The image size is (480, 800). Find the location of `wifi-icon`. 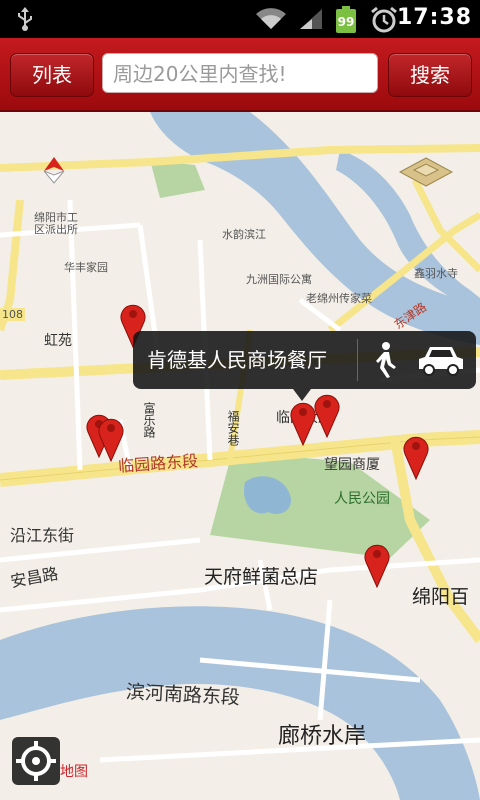

wifi-icon is located at coordinates (271, 18).